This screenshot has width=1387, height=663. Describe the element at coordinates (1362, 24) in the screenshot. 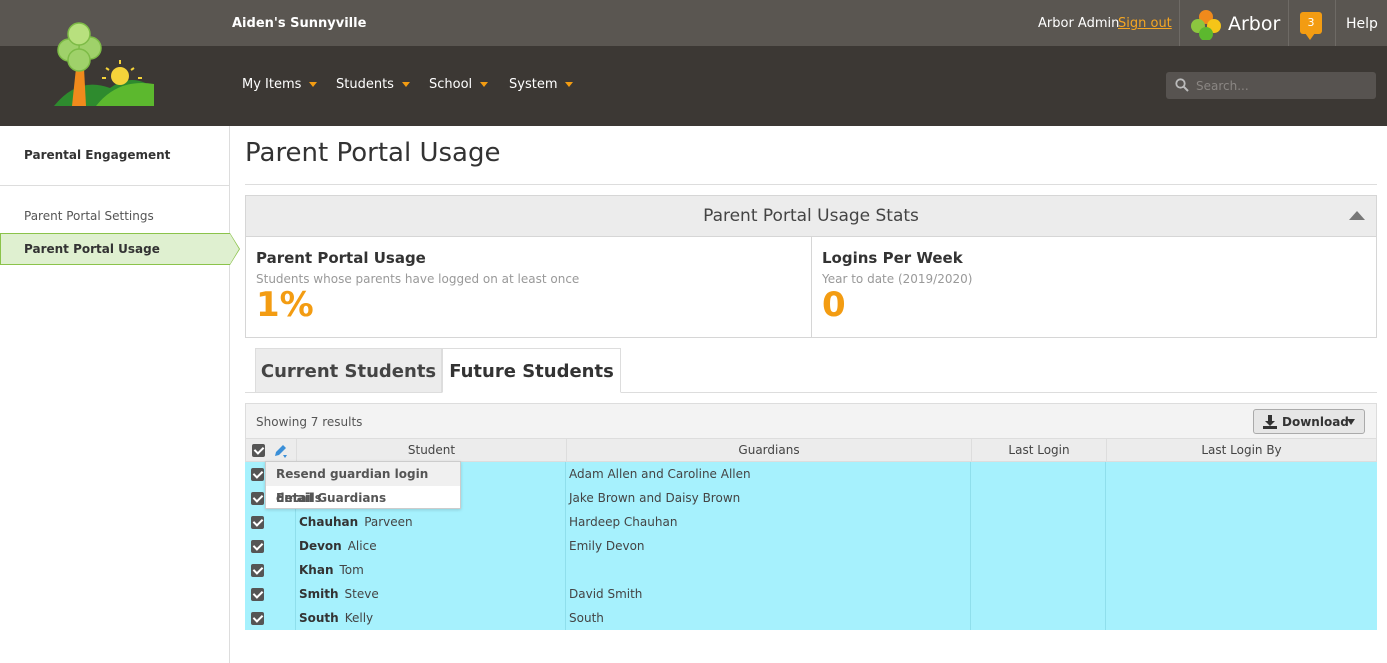

I see `help-link: Help` at that location.